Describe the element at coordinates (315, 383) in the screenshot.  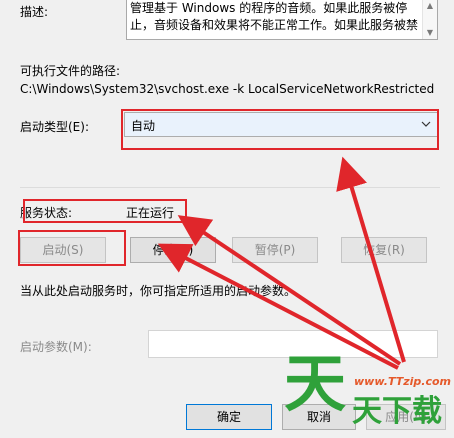
I see `watermark-big-char: 天` at that location.